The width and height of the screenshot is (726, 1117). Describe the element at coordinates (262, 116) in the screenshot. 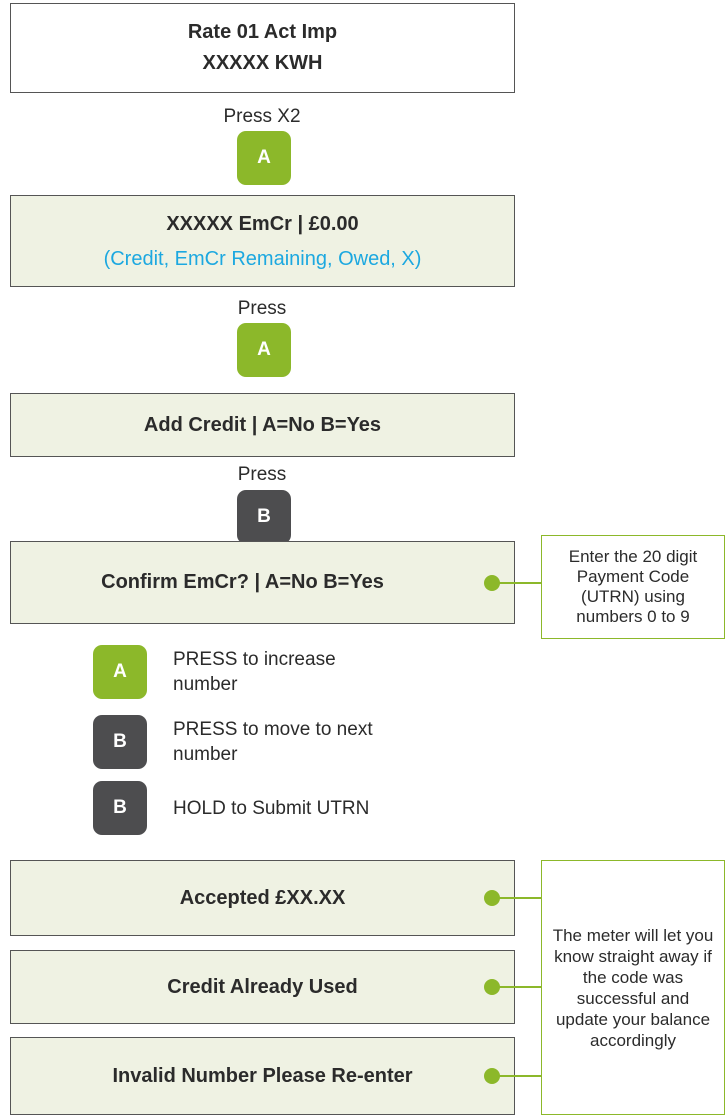

I see `press-x2-label: Press X2` at that location.